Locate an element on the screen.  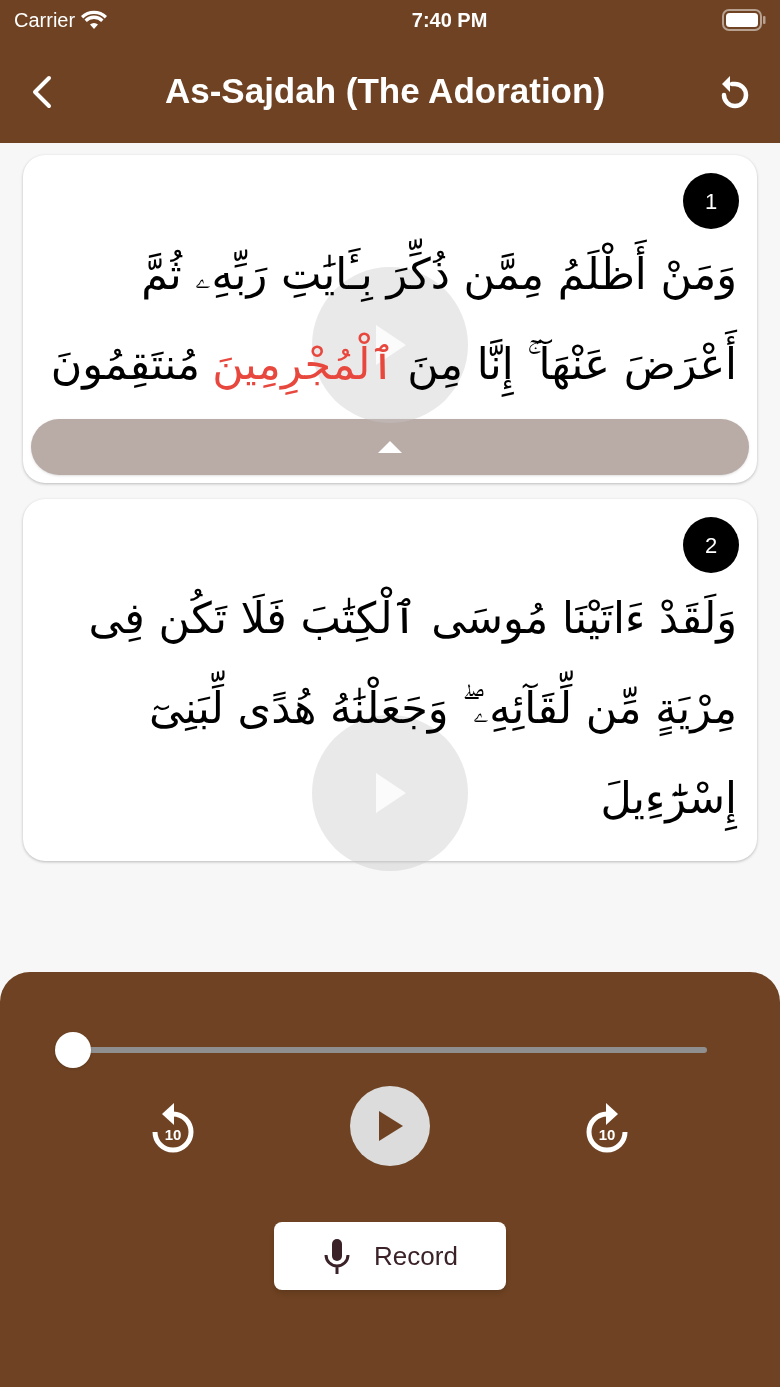
caret-up-icon is located at coordinates (390, 447).